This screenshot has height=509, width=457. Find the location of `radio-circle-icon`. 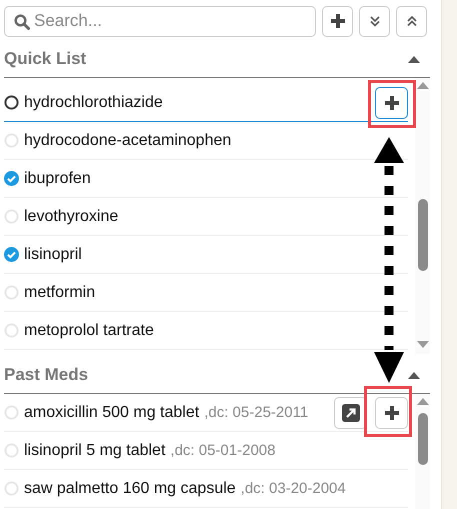

radio-circle-icon is located at coordinates (11, 102).